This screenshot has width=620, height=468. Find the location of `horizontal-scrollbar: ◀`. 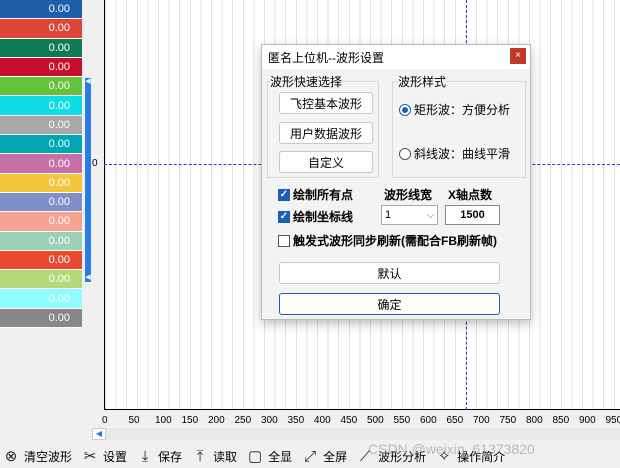

horizontal-scrollbar: ◀ is located at coordinates (356, 434).